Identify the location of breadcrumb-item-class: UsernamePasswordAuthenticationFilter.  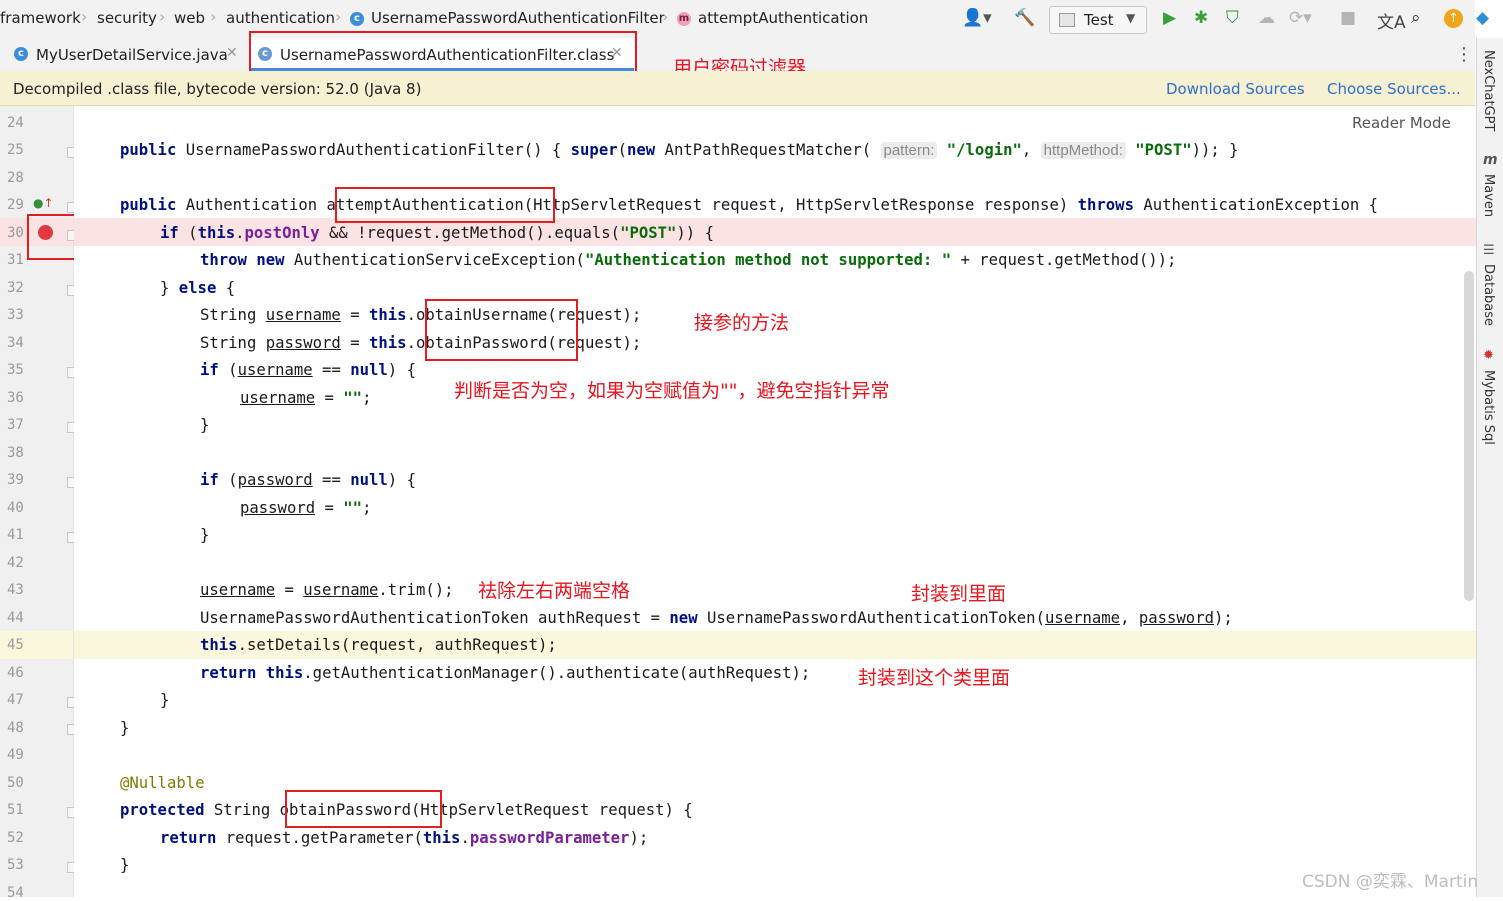
(518, 18).